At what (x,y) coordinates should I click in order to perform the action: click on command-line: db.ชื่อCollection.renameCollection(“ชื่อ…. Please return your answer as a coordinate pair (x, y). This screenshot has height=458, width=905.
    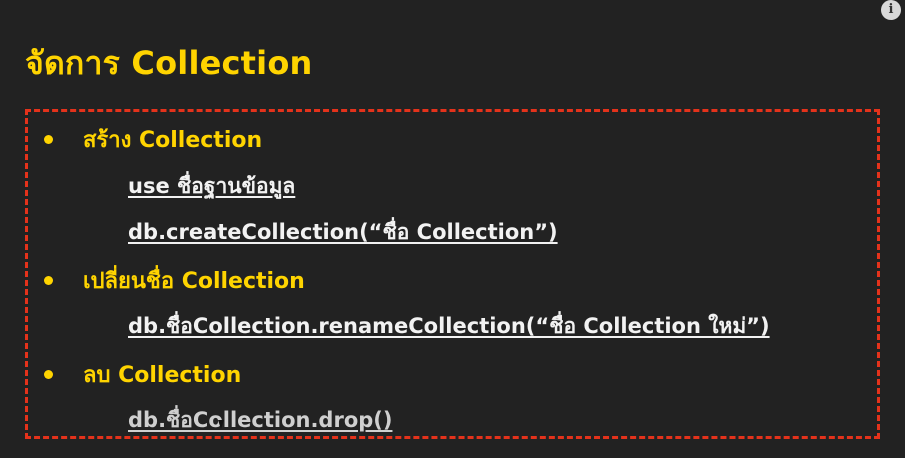
    Looking at the image, I should click on (449, 326).